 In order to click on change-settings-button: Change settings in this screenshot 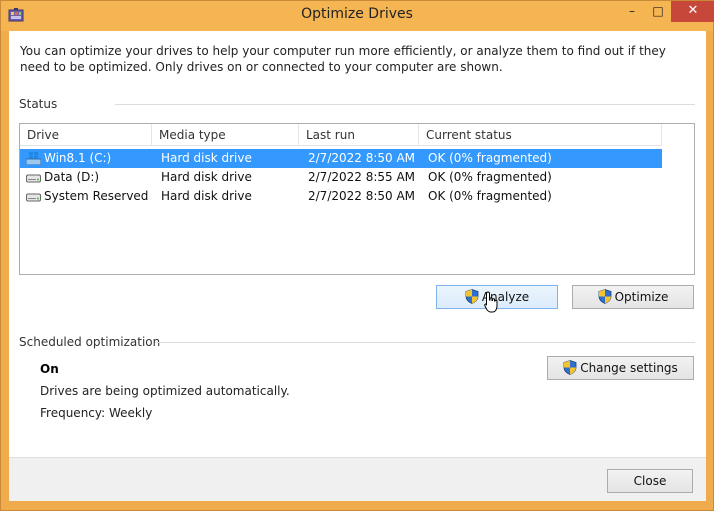, I will do `click(620, 368)`.